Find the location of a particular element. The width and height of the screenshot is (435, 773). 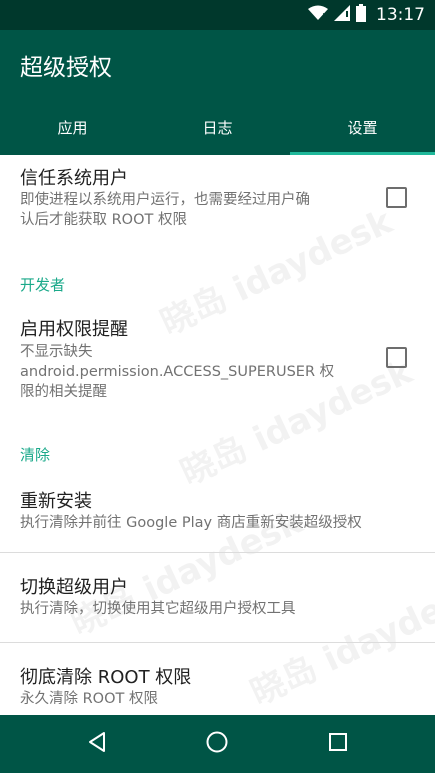

trust-system-user-checkbox is located at coordinates (396, 197).